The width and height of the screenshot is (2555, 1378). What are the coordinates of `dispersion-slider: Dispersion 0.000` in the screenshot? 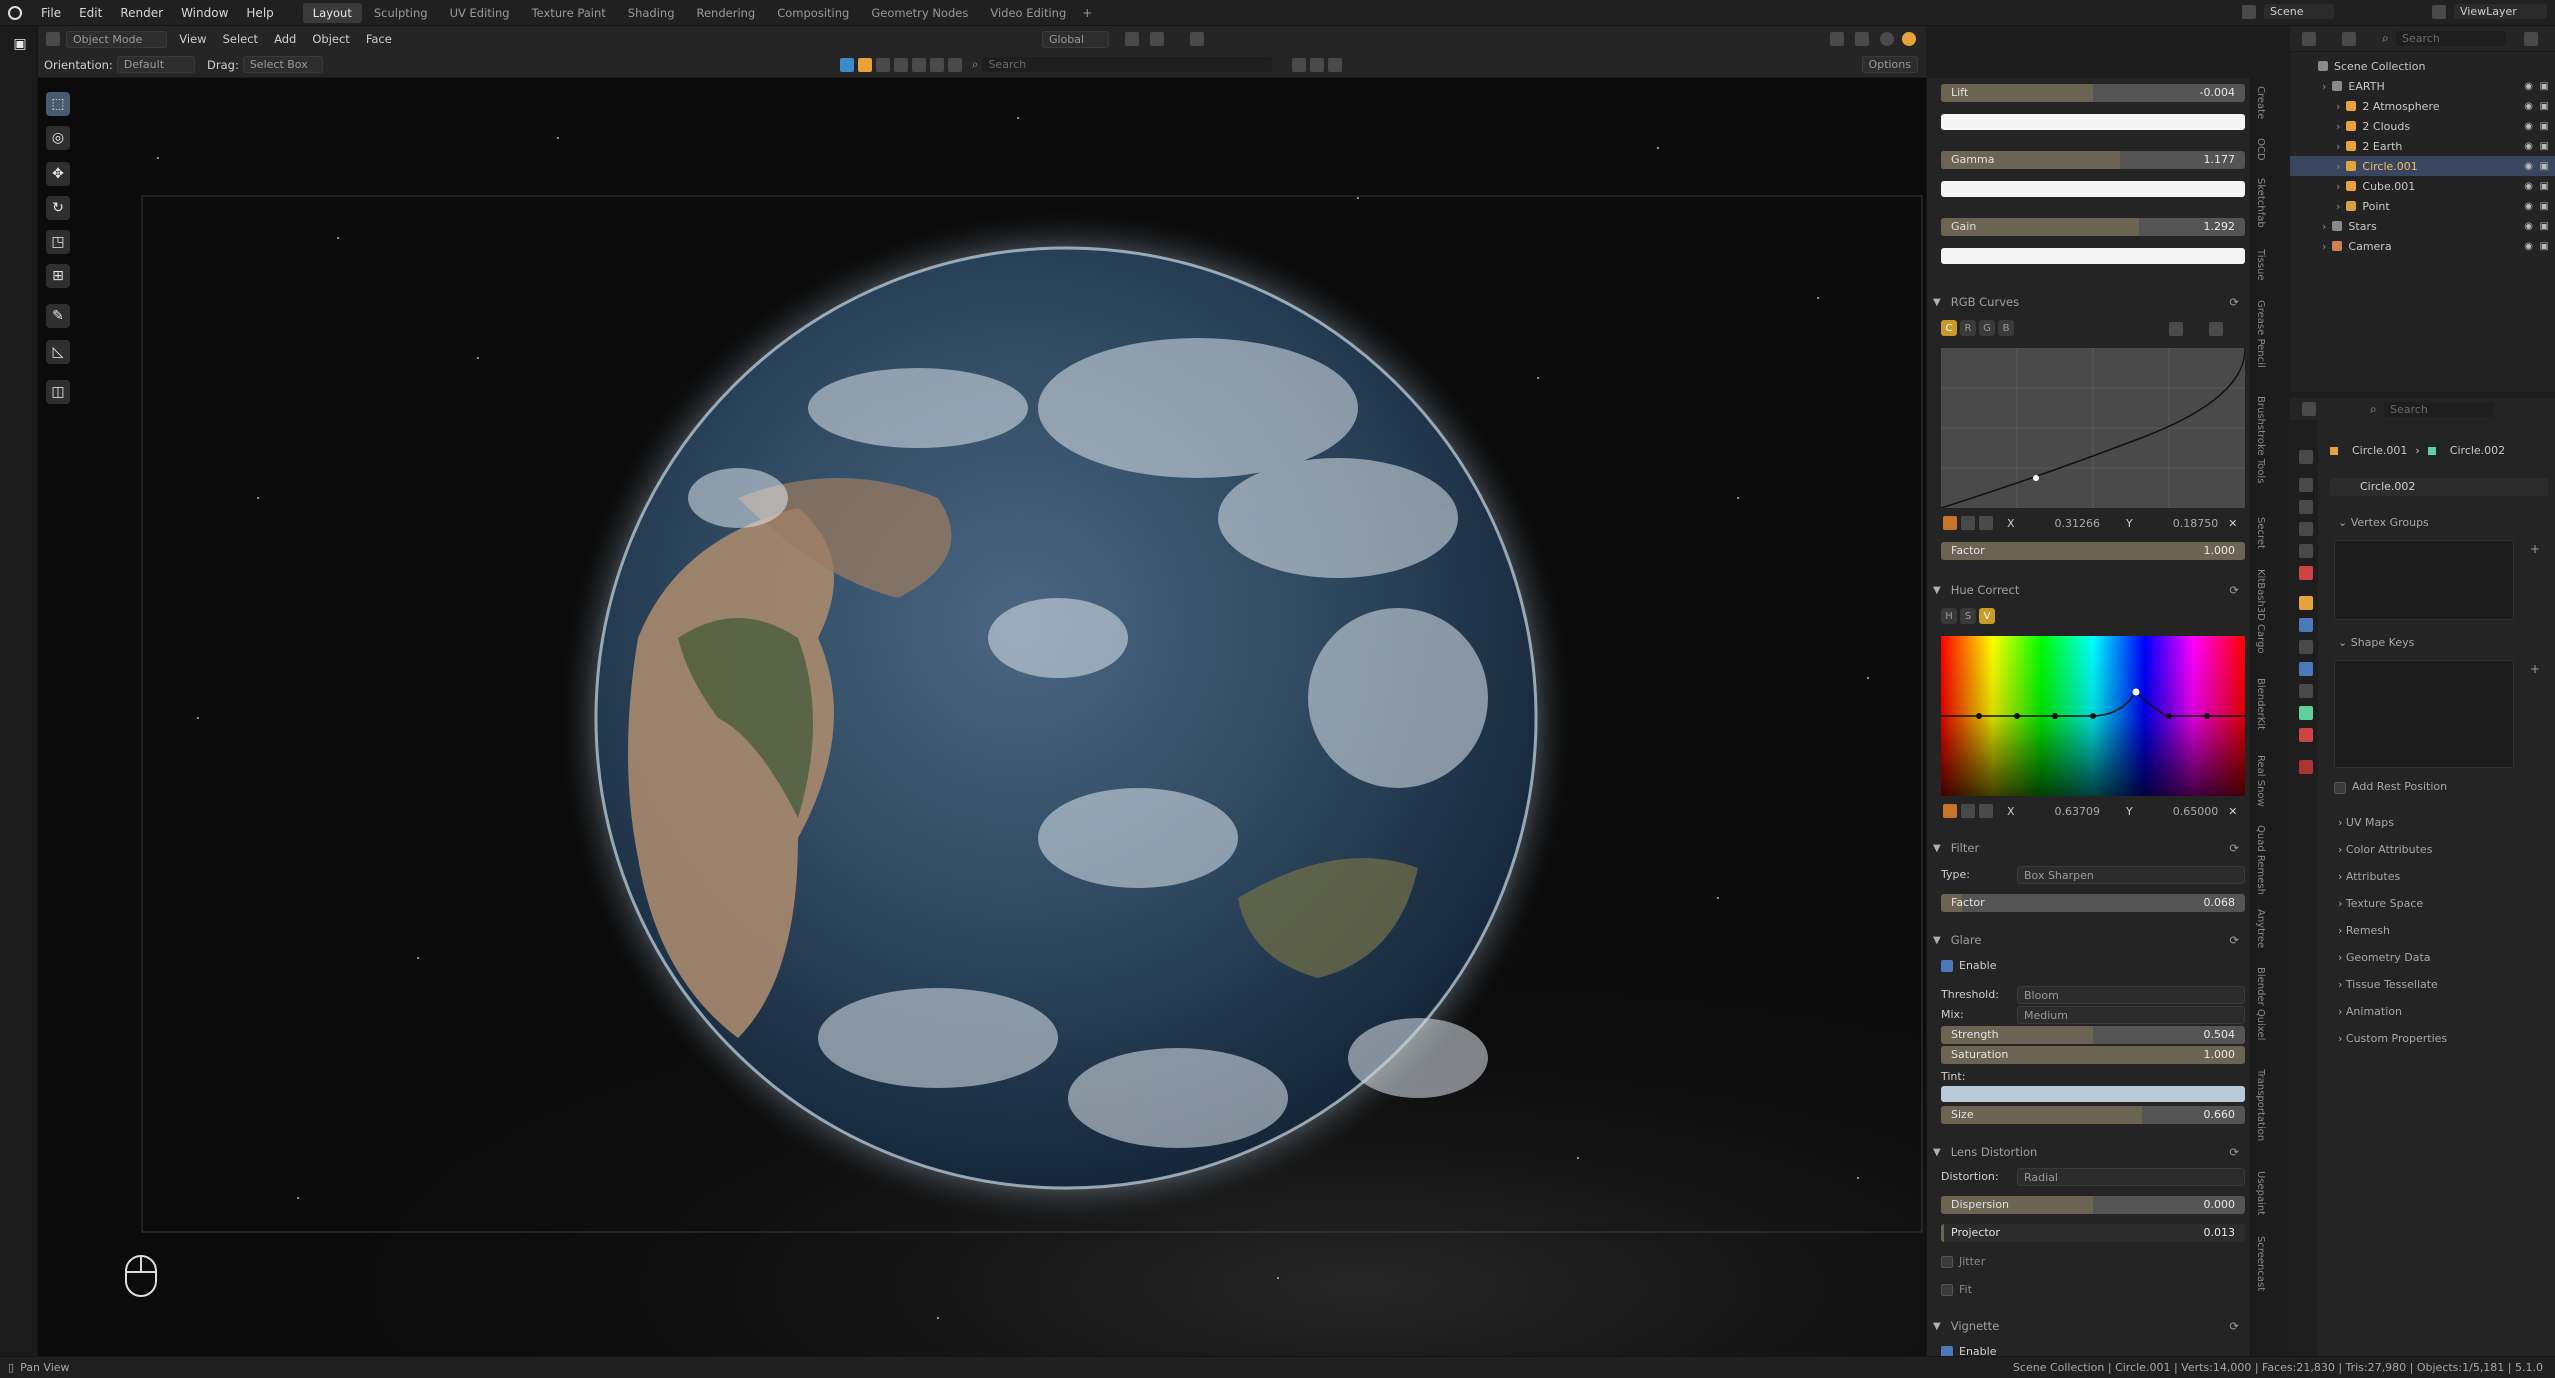 It's located at (2093, 1205).